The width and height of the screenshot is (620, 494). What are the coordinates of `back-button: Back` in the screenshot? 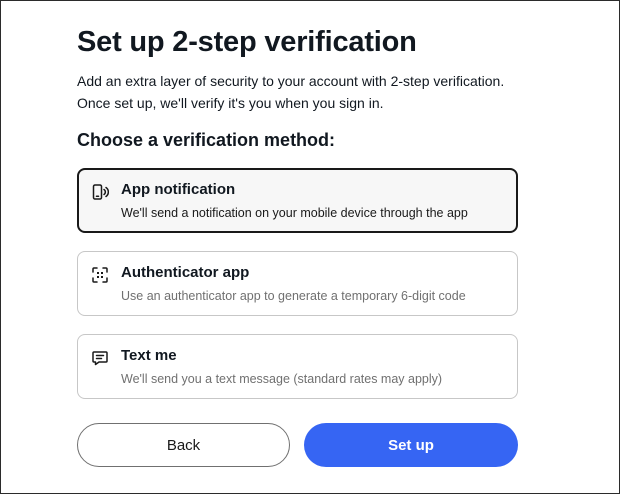 It's located at (183, 445).